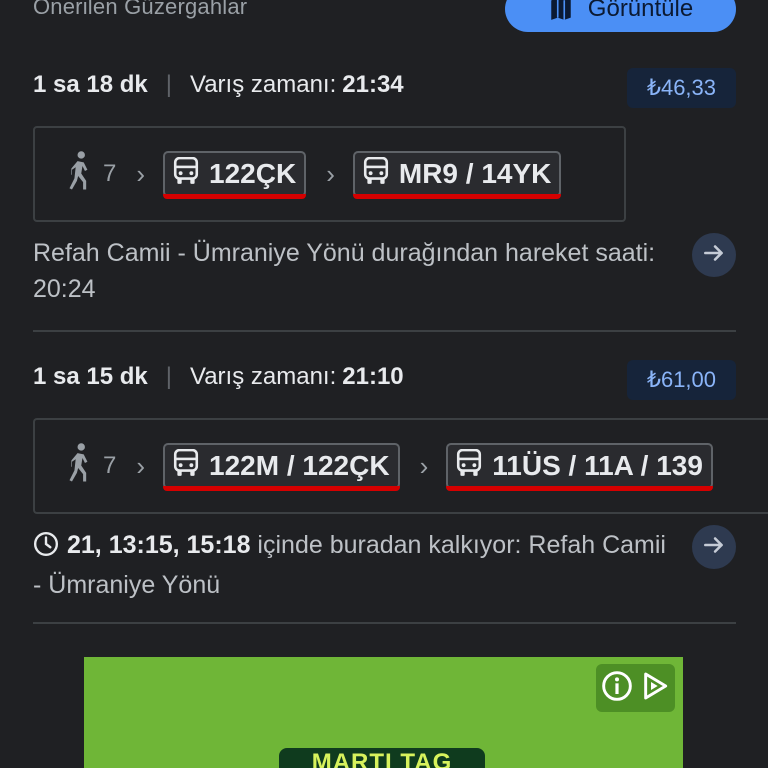 This screenshot has width=768, height=768. I want to click on transit-line-name: 122ÇK, so click(253, 173).